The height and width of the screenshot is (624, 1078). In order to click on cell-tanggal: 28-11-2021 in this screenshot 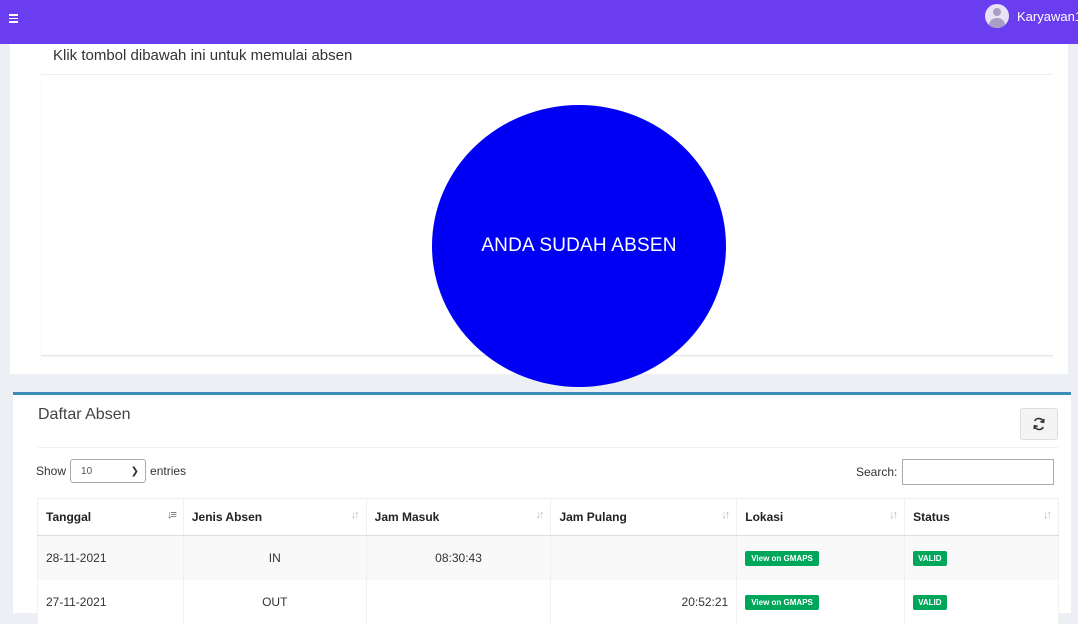, I will do `click(110, 557)`.